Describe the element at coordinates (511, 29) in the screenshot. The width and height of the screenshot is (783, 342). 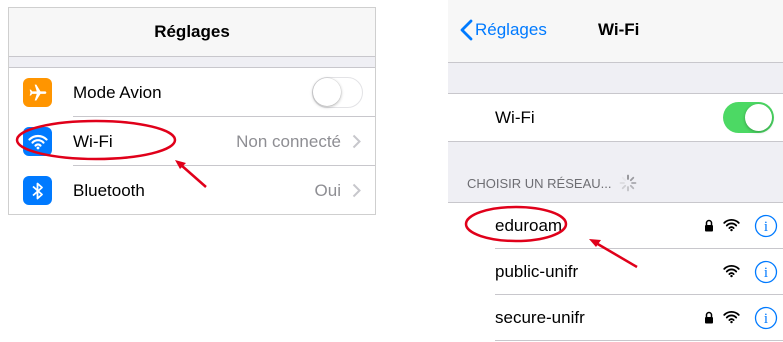
I see `back-button-label: Réglages` at that location.